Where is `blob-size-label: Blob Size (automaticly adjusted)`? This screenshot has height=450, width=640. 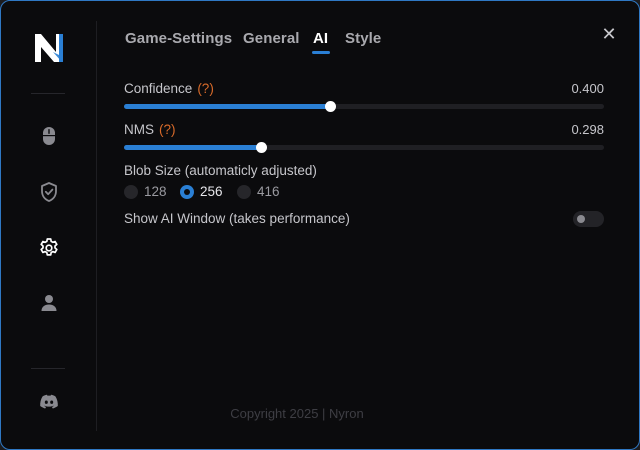 blob-size-label: Blob Size (automaticly adjusted) is located at coordinates (220, 170).